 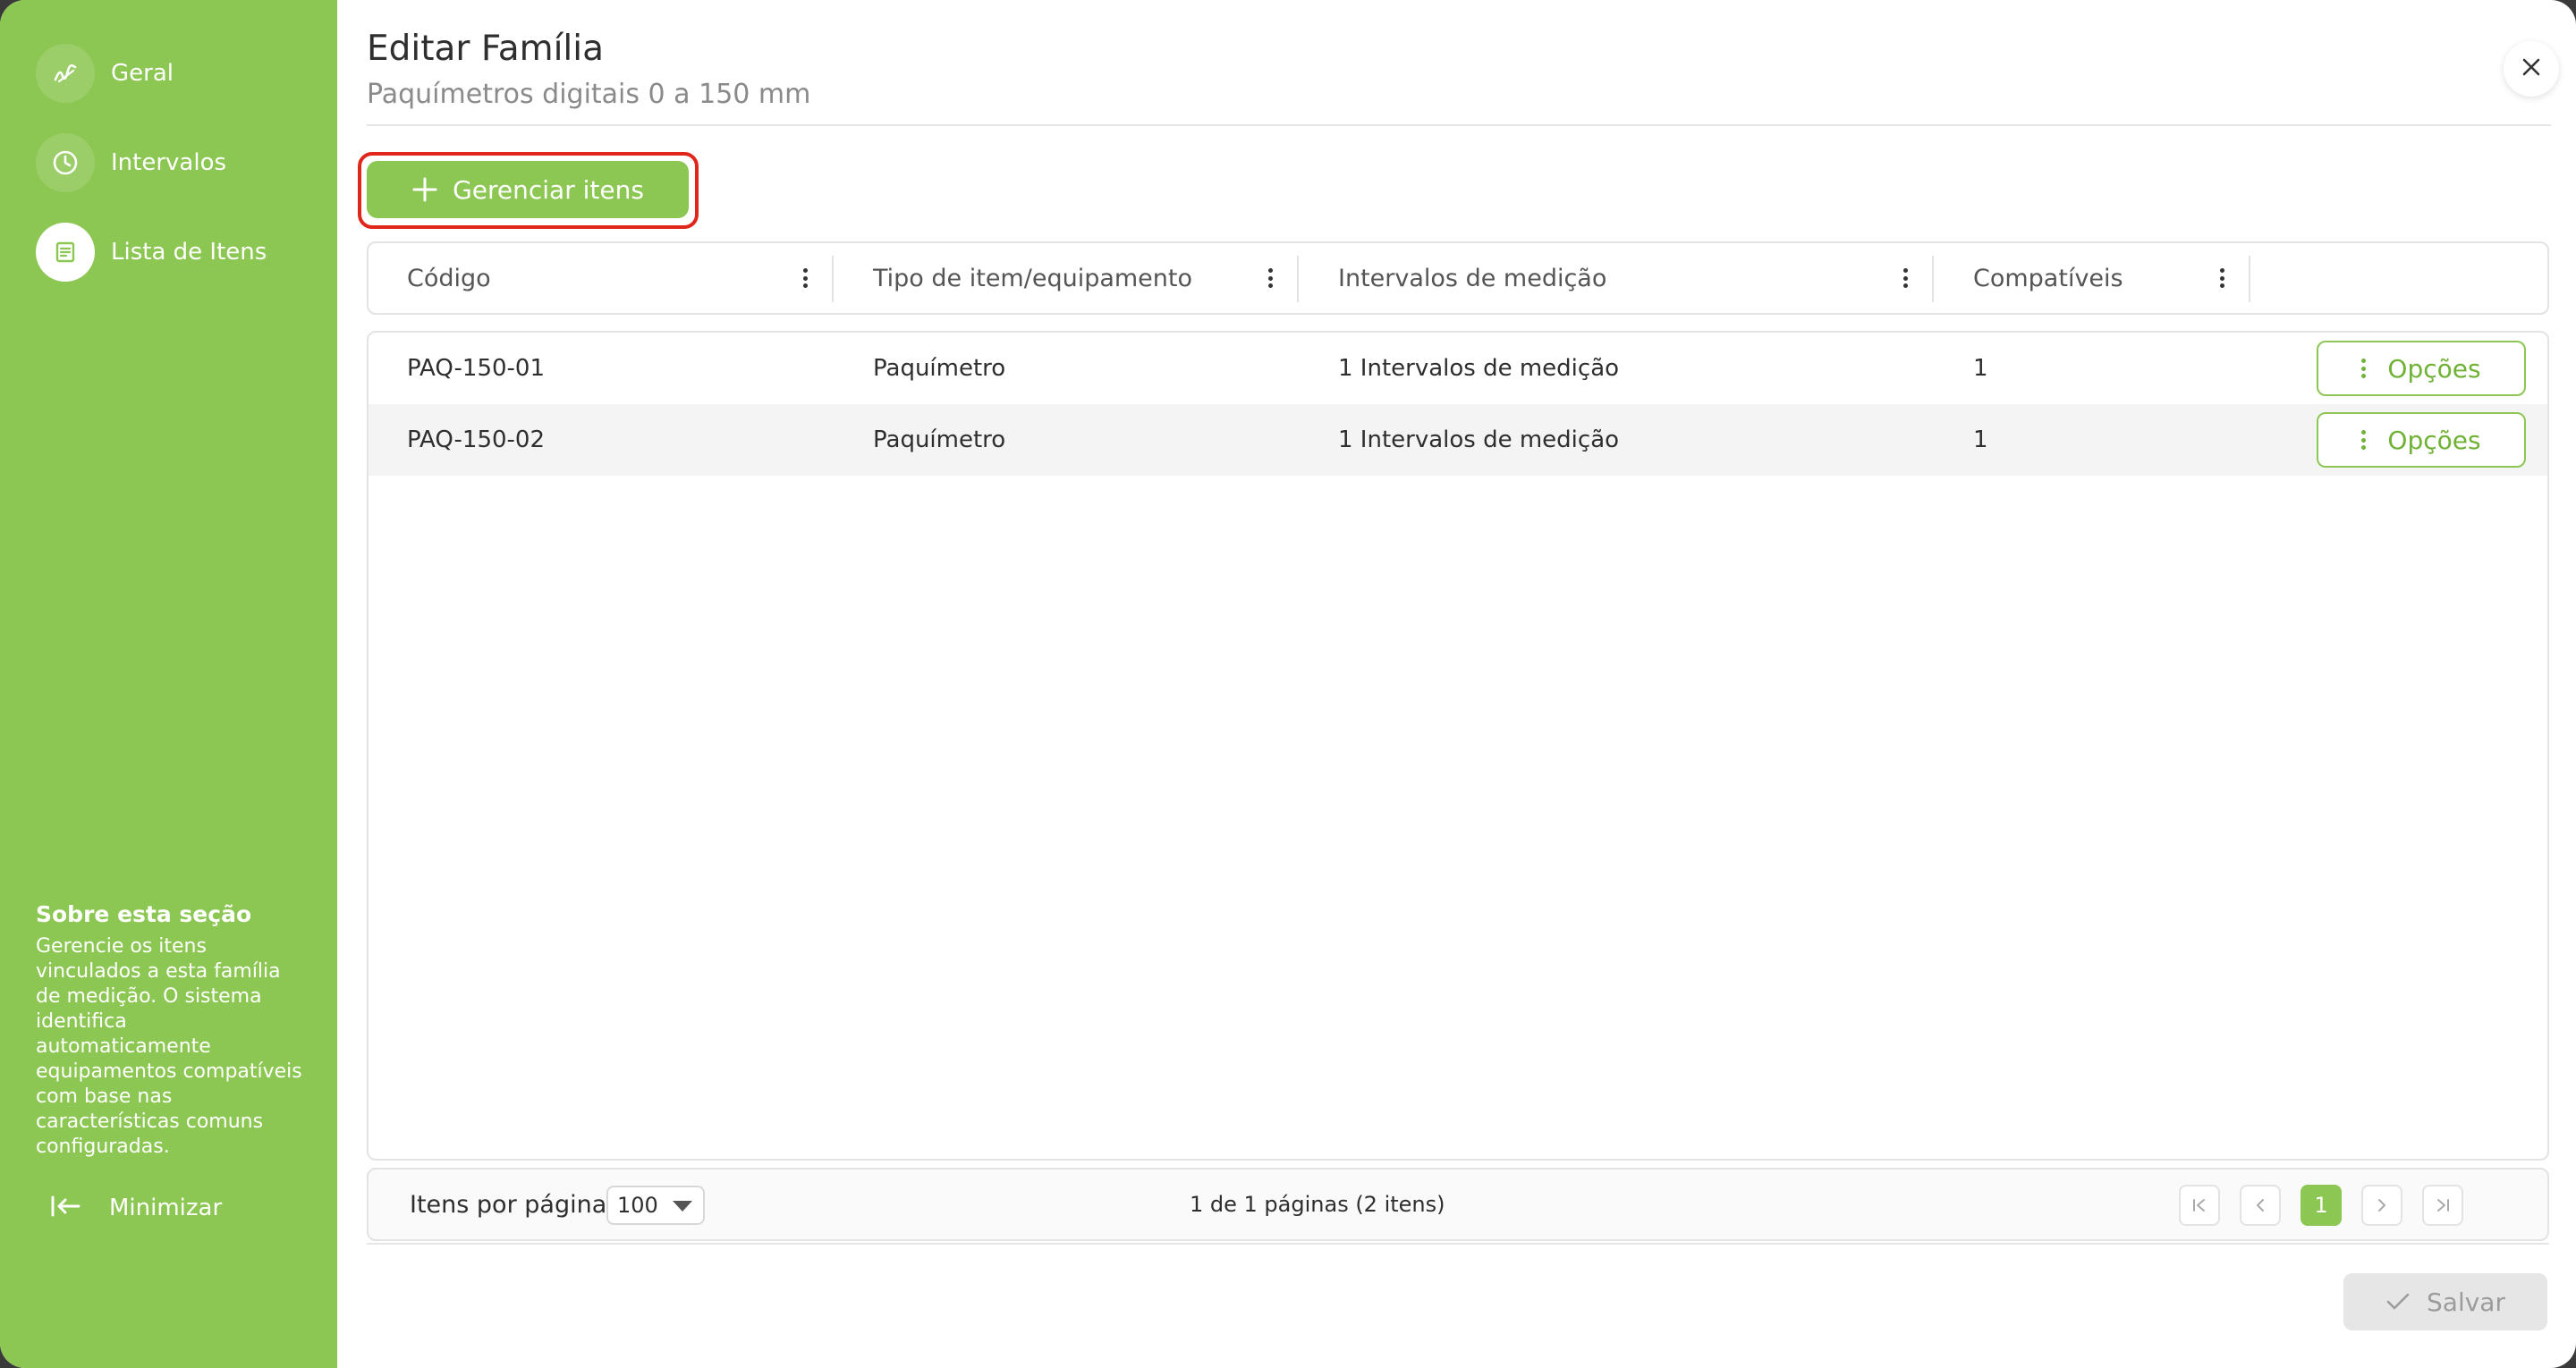 What do you see at coordinates (508, 1204) in the screenshot?
I see `per-page-label: Itens por página` at bounding box center [508, 1204].